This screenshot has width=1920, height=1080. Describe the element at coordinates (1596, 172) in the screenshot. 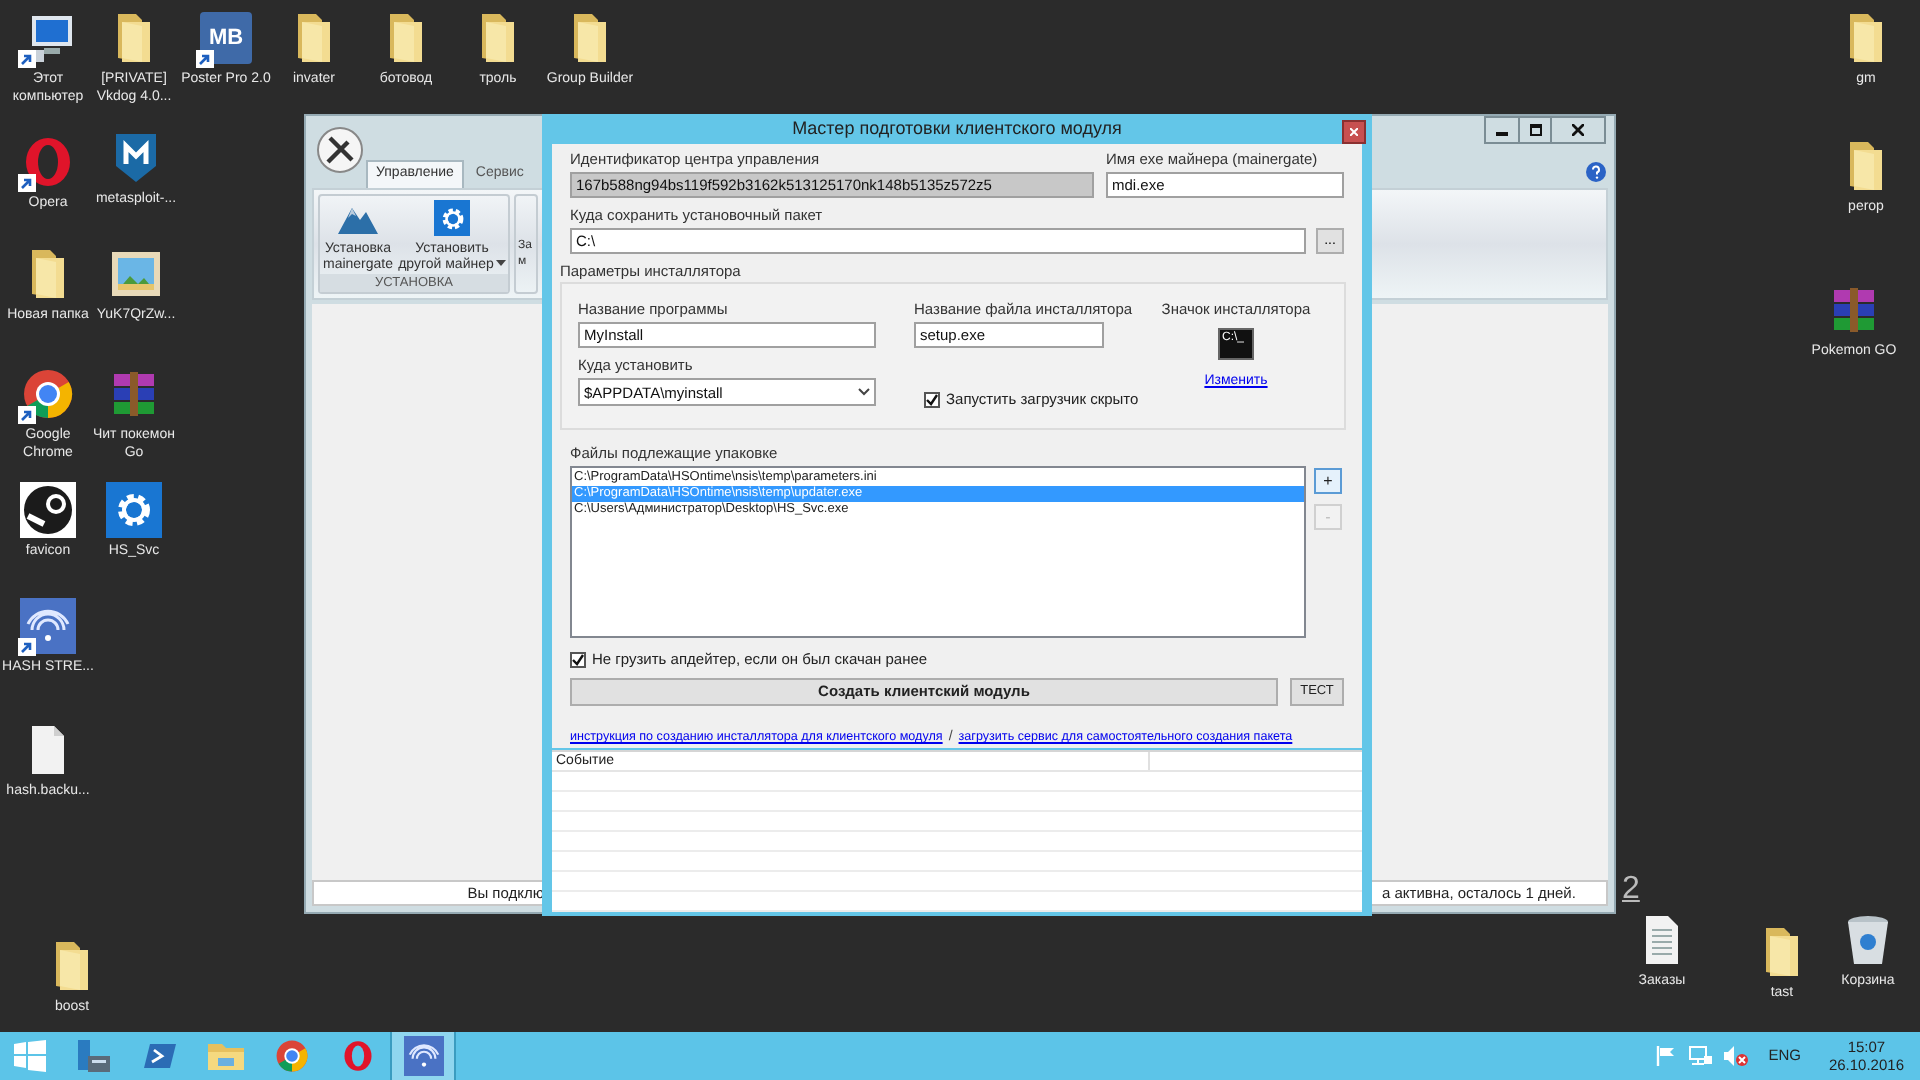

I see `help-icon` at that location.